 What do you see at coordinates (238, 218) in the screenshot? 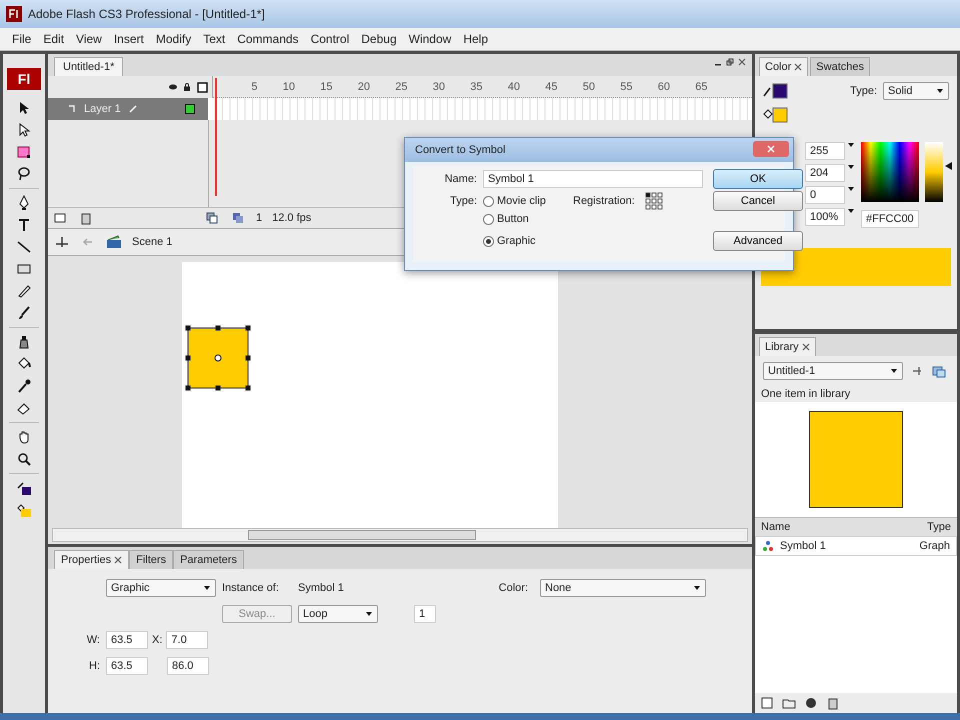
I see `edit-multiple-frames-icon` at bounding box center [238, 218].